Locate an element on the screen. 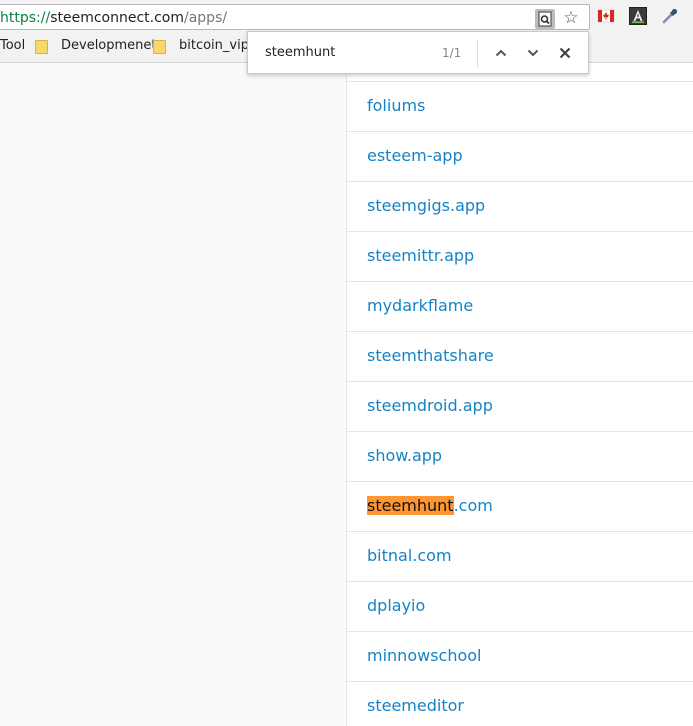 The height and width of the screenshot is (726, 693). app-list-item: bitnal.com is located at coordinates (520, 556).